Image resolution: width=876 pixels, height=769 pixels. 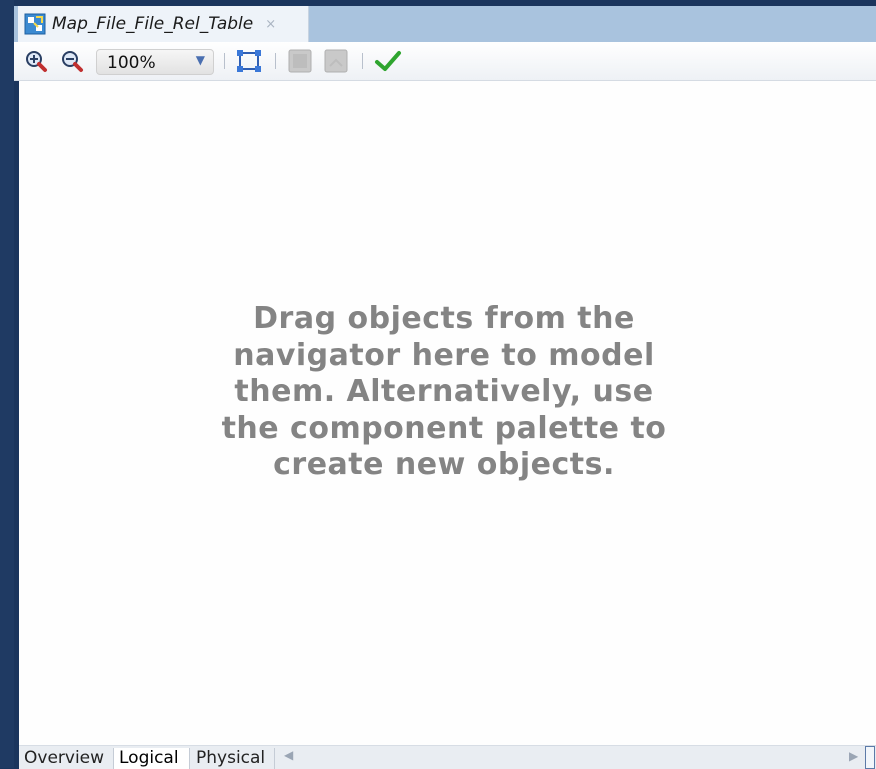 What do you see at coordinates (300, 61) in the screenshot?
I see `disabled-layout-icon` at bounding box center [300, 61].